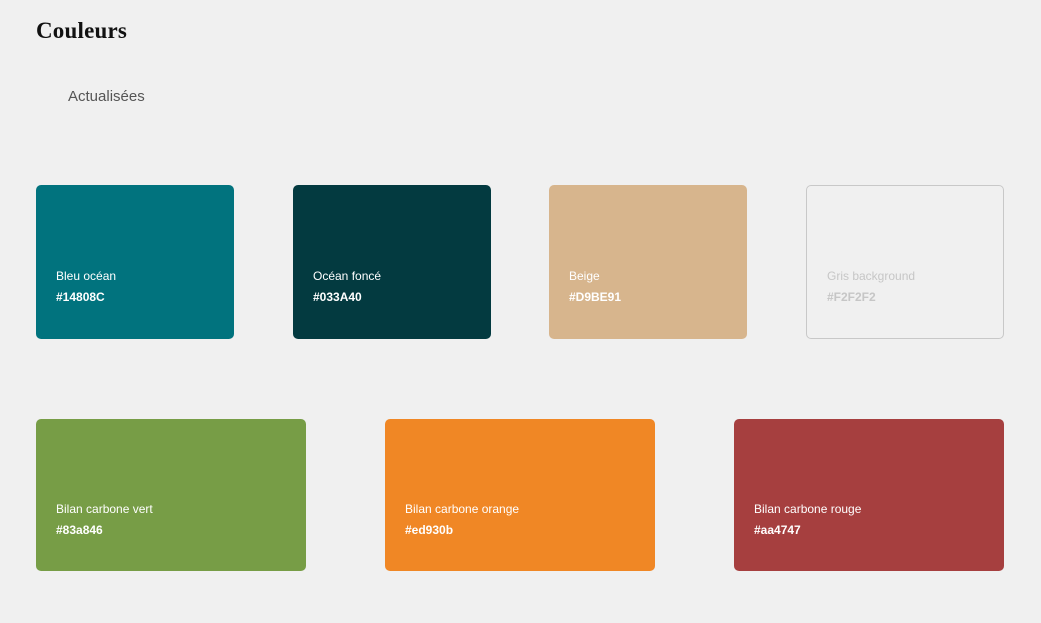  What do you see at coordinates (648, 262) in the screenshot?
I see `color-swatch-beige: Beige #D9BE91` at bounding box center [648, 262].